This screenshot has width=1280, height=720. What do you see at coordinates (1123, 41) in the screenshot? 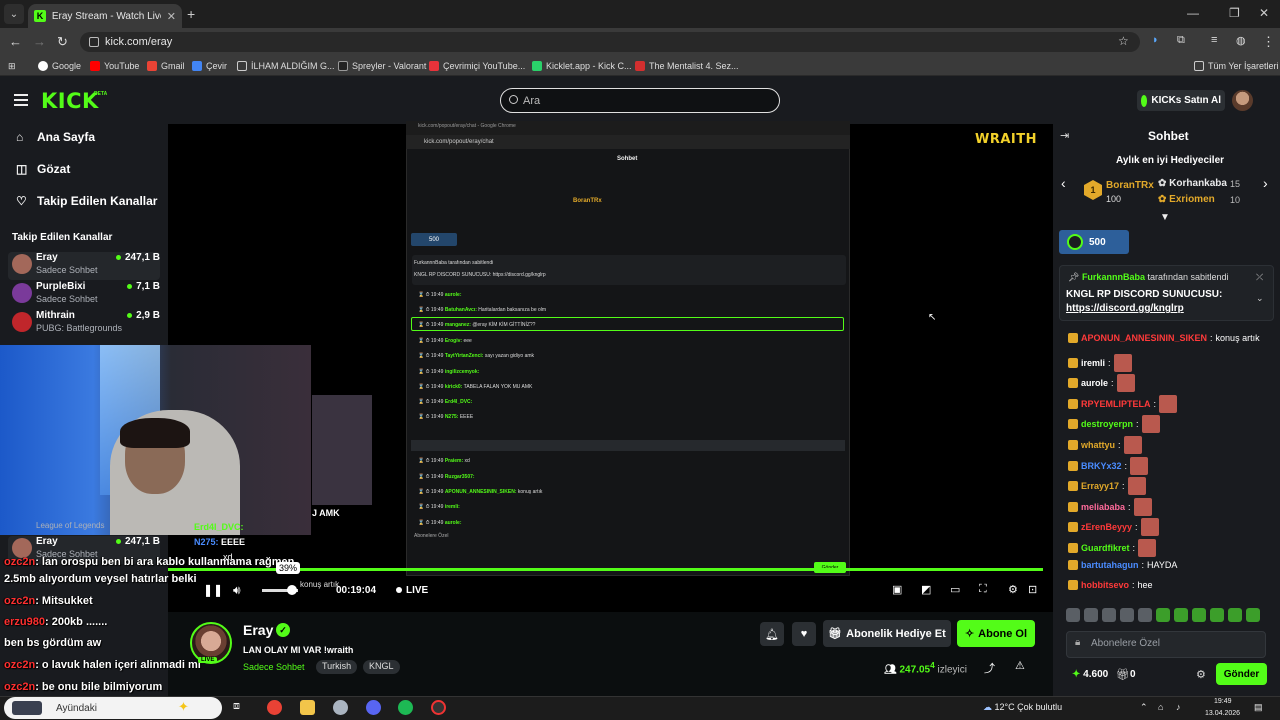
I see `bookmark-star-icon: ☆` at bounding box center [1123, 41].